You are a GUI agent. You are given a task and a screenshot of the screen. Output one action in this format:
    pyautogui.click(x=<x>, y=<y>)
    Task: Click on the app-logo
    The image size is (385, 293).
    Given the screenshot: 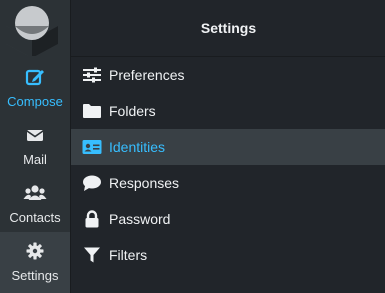 What is the action you would take?
    pyautogui.click(x=35, y=29)
    